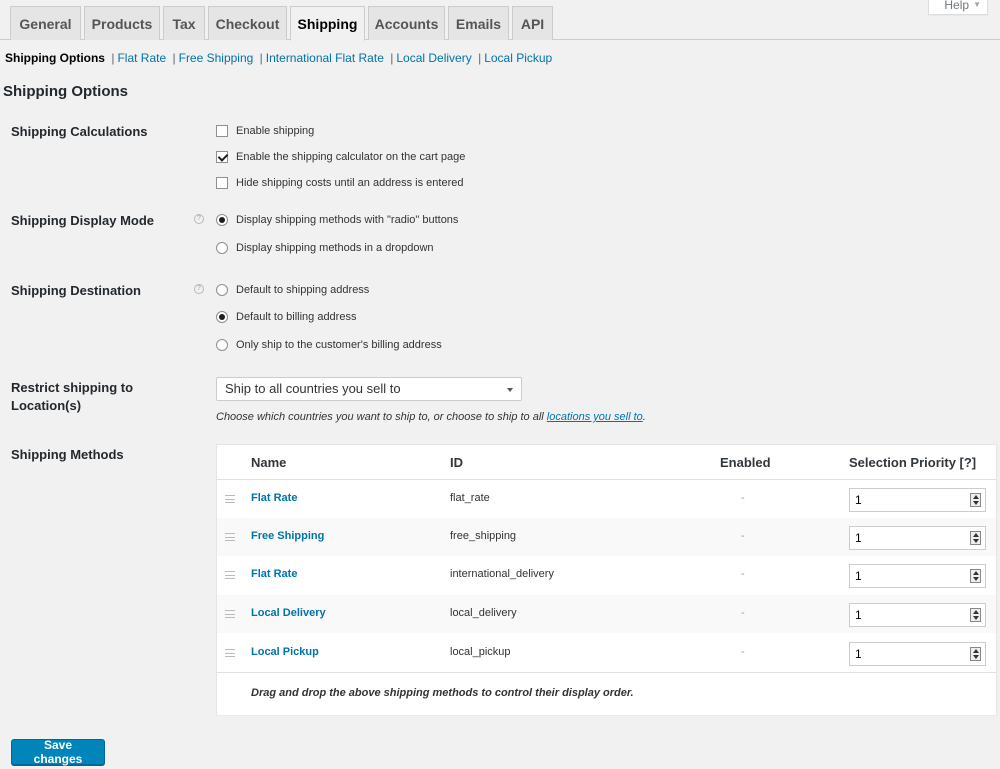 The width and height of the screenshot is (1000, 769). Describe the element at coordinates (325, 58) in the screenshot. I see `subnav-link-international-flat-rate: International Flat Rate` at that location.